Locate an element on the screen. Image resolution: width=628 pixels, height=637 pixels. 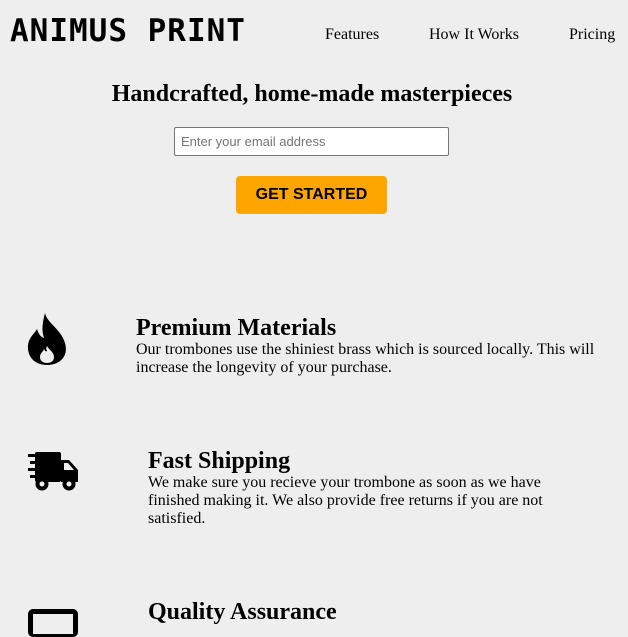
feature-title: Premium Materials is located at coordinates (236, 328).